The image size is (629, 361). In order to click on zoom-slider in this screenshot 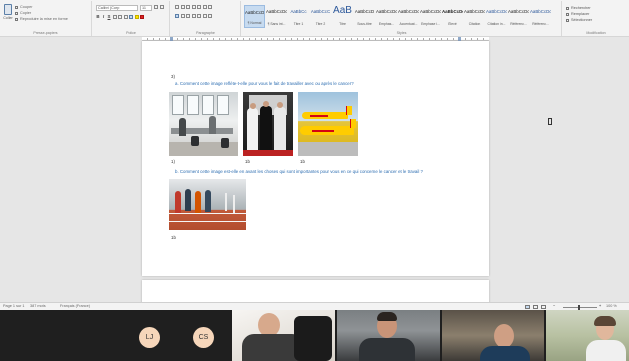, I will do `click(580, 307)`.